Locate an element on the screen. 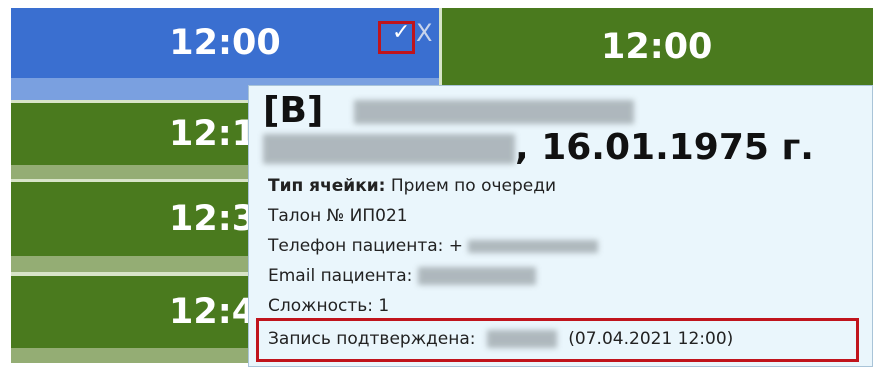  email-line: Email пациента: is located at coordinates (402, 276).